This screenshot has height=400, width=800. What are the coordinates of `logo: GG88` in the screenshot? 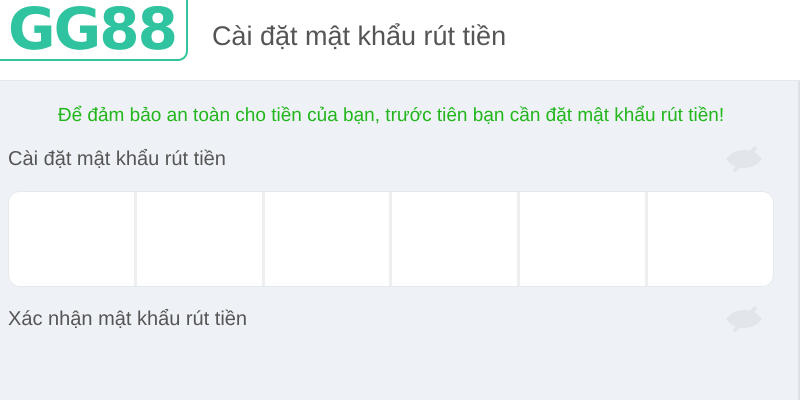 It's located at (94, 30).